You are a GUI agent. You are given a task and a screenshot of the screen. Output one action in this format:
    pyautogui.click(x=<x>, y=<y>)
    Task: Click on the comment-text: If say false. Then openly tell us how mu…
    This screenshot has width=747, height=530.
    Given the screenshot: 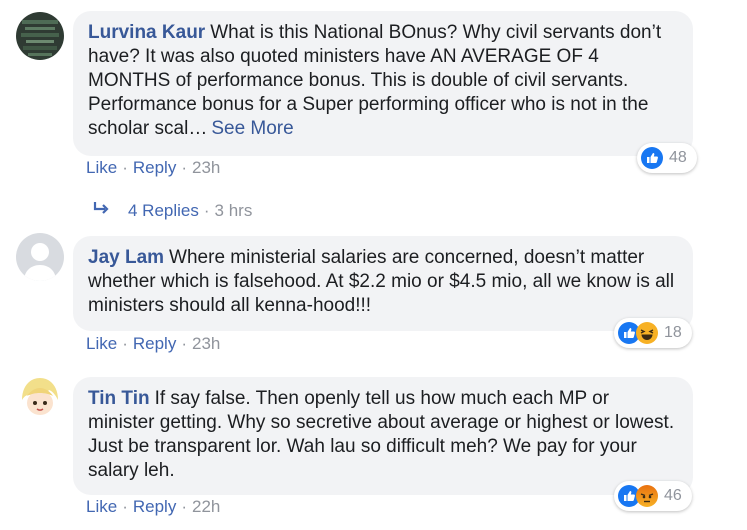 What is the action you would take?
    pyautogui.click(x=381, y=434)
    